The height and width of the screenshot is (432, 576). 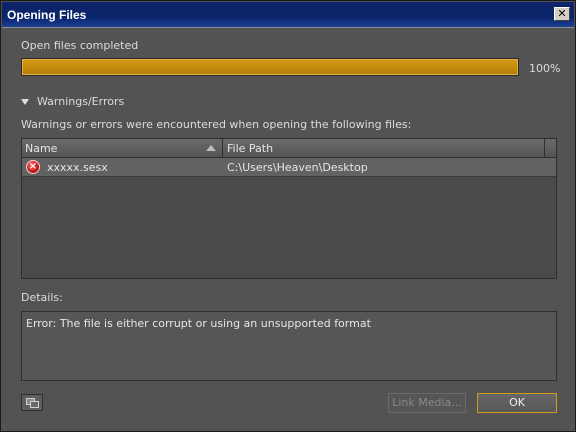 What do you see at coordinates (33, 167) in the screenshot?
I see `error-icon: ×` at bounding box center [33, 167].